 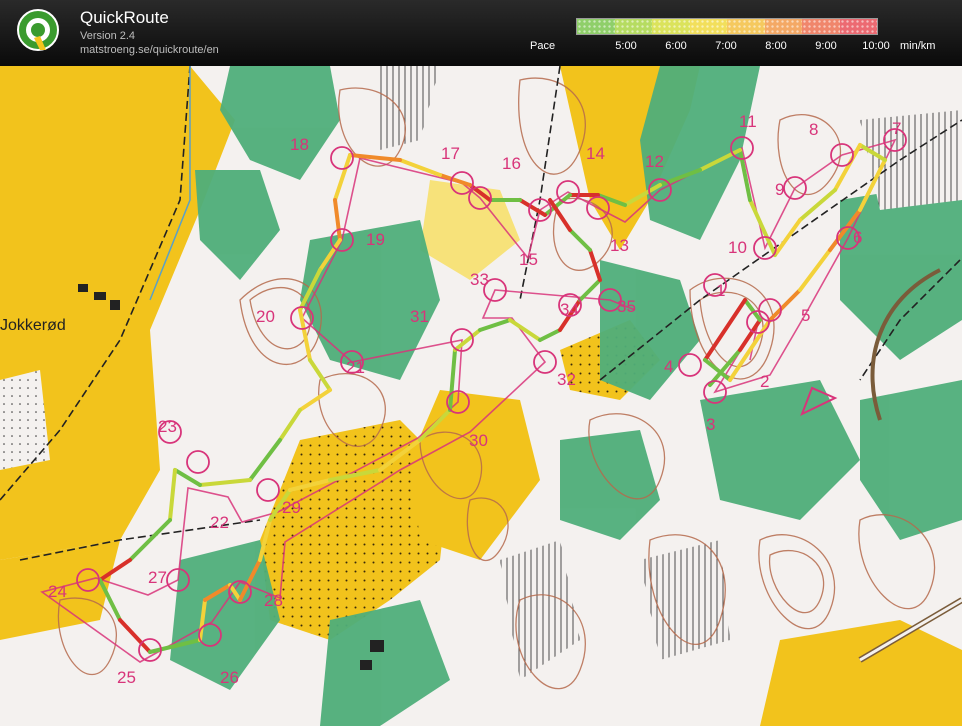 I want to click on control-number: 27, so click(x=157, y=577).